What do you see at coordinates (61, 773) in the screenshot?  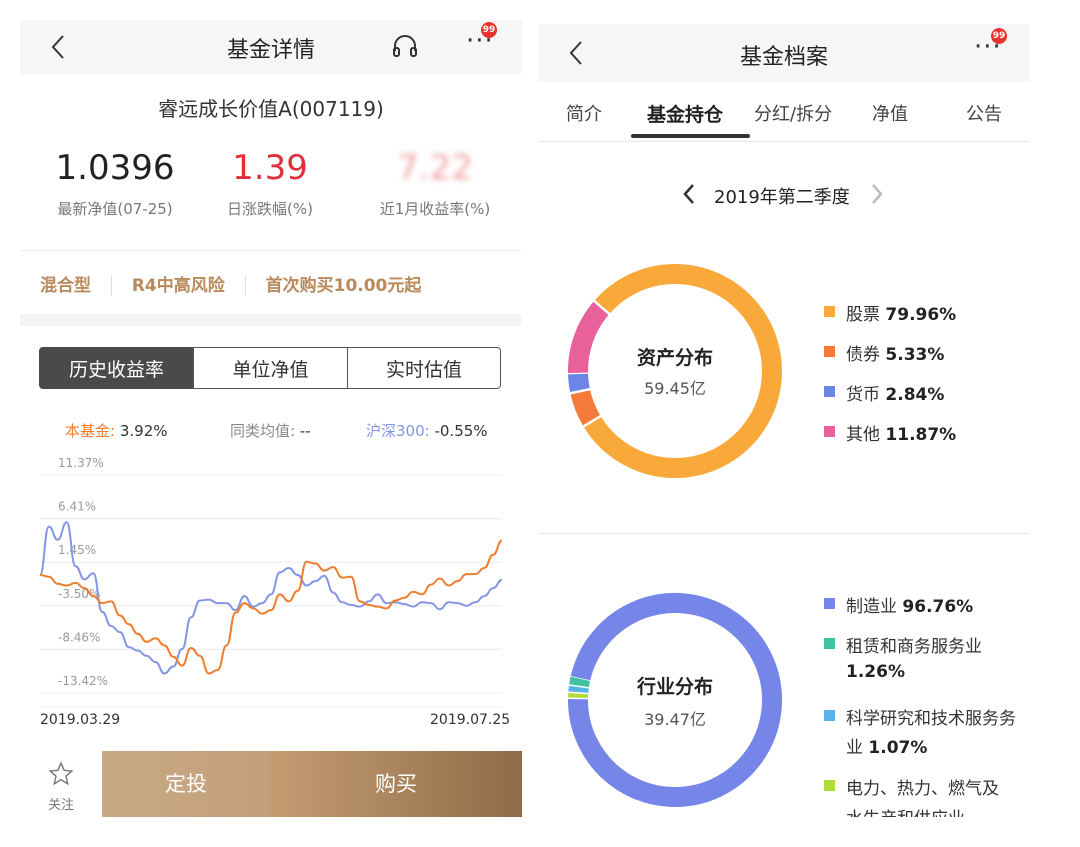 I see `star-icon` at bounding box center [61, 773].